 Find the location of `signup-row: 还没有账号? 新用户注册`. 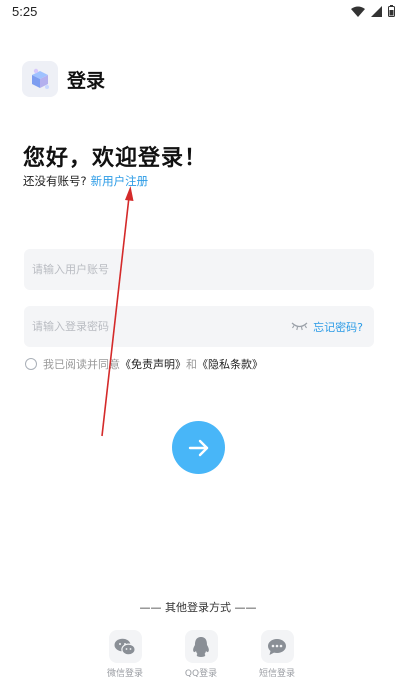

signup-row: 还没有账号? 新用户注册 is located at coordinates (85, 181).